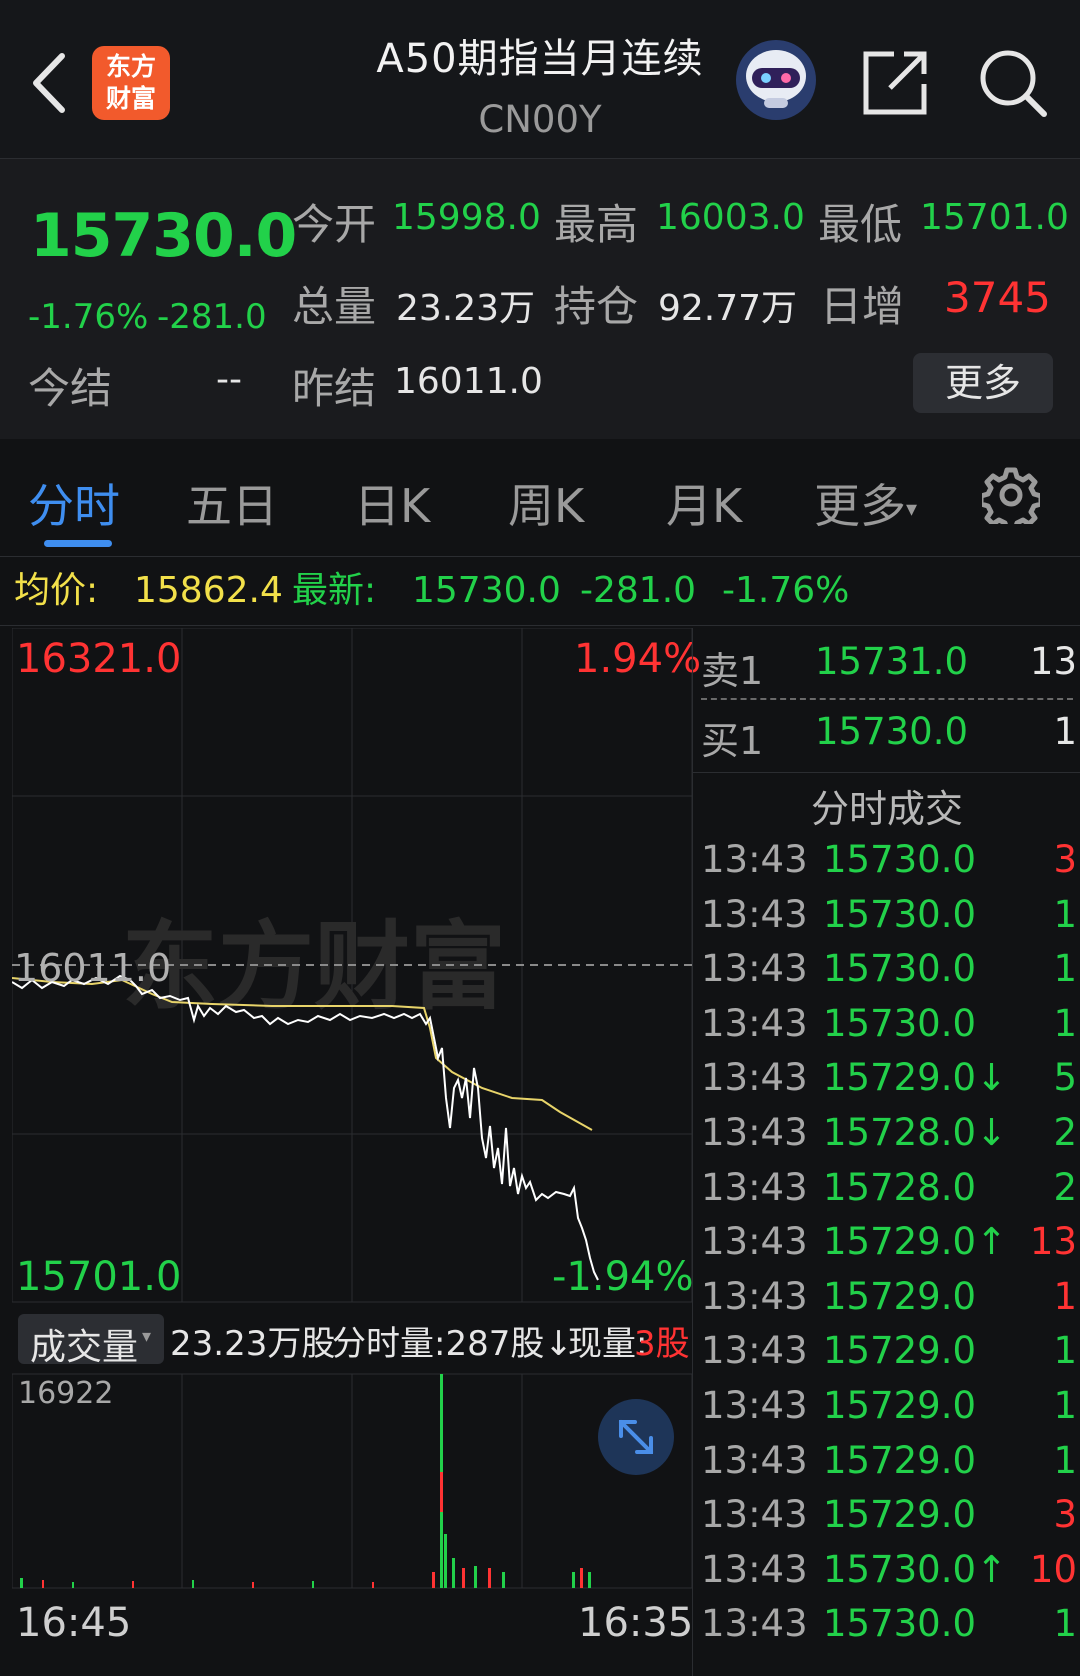  What do you see at coordinates (730, 217) in the screenshot?
I see `high-value: 16003.0` at bounding box center [730, 217].